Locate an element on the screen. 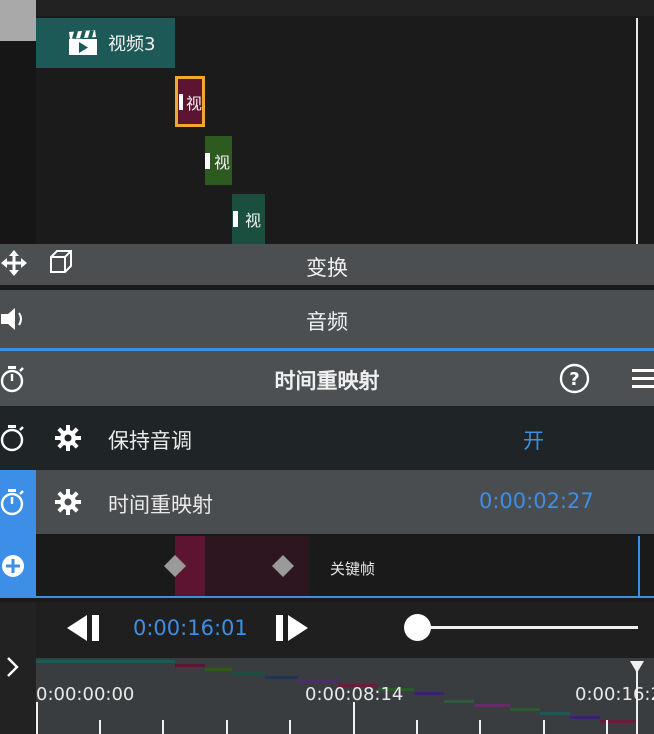 This screenshot has height=734, width=654. keyframe-label: 关键帧 is located at coordinates (353, 569).